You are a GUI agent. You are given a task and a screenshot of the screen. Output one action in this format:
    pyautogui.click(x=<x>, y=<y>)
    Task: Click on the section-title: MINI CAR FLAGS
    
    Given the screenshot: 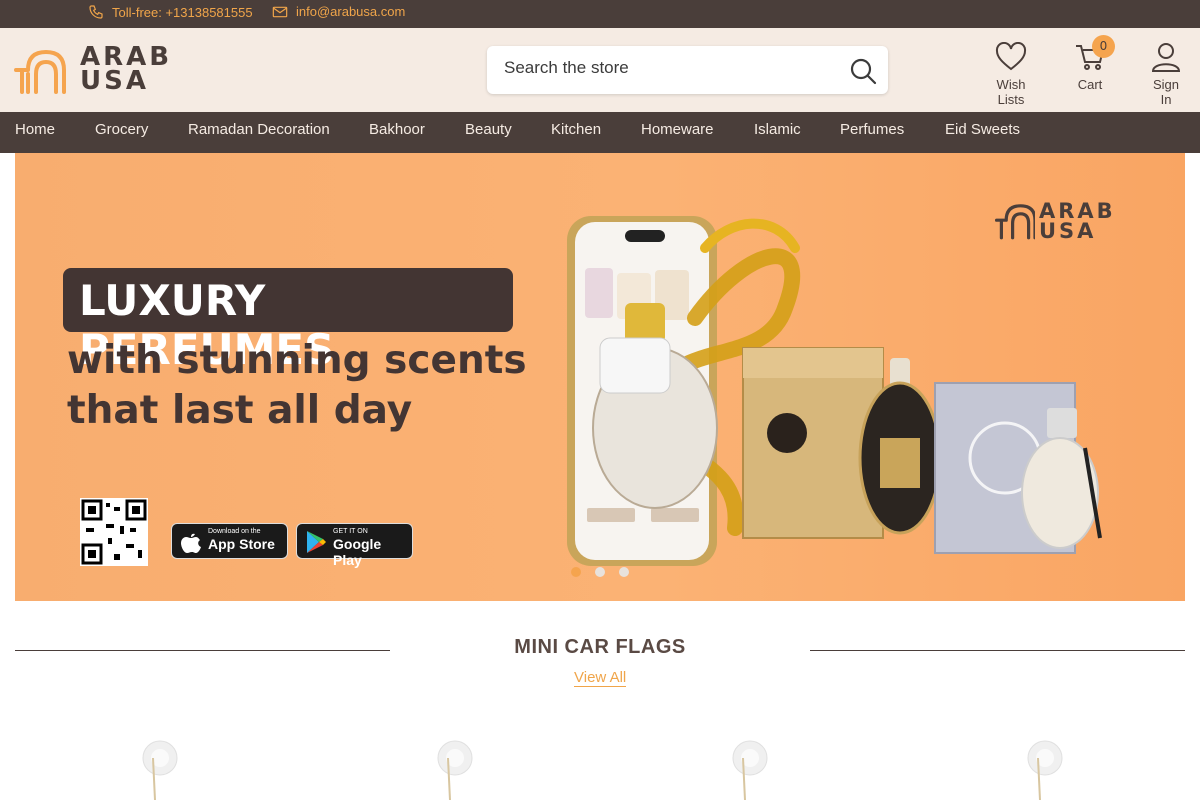 What is the action you would take?
    pyautogui.click(x=600, y=647)
    